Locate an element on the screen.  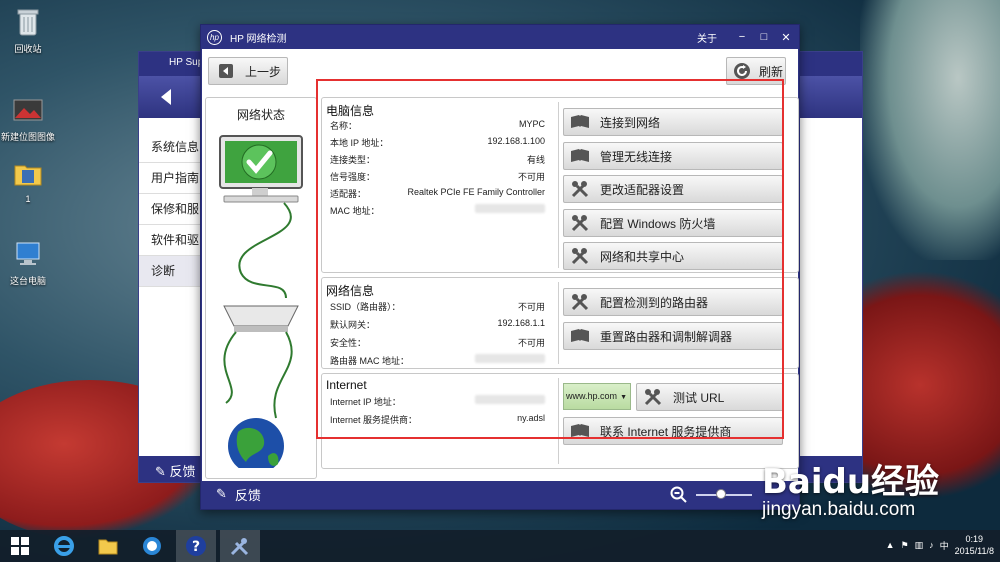
nav-item-software: 软件和驱 is located at coordinates (170, 240).